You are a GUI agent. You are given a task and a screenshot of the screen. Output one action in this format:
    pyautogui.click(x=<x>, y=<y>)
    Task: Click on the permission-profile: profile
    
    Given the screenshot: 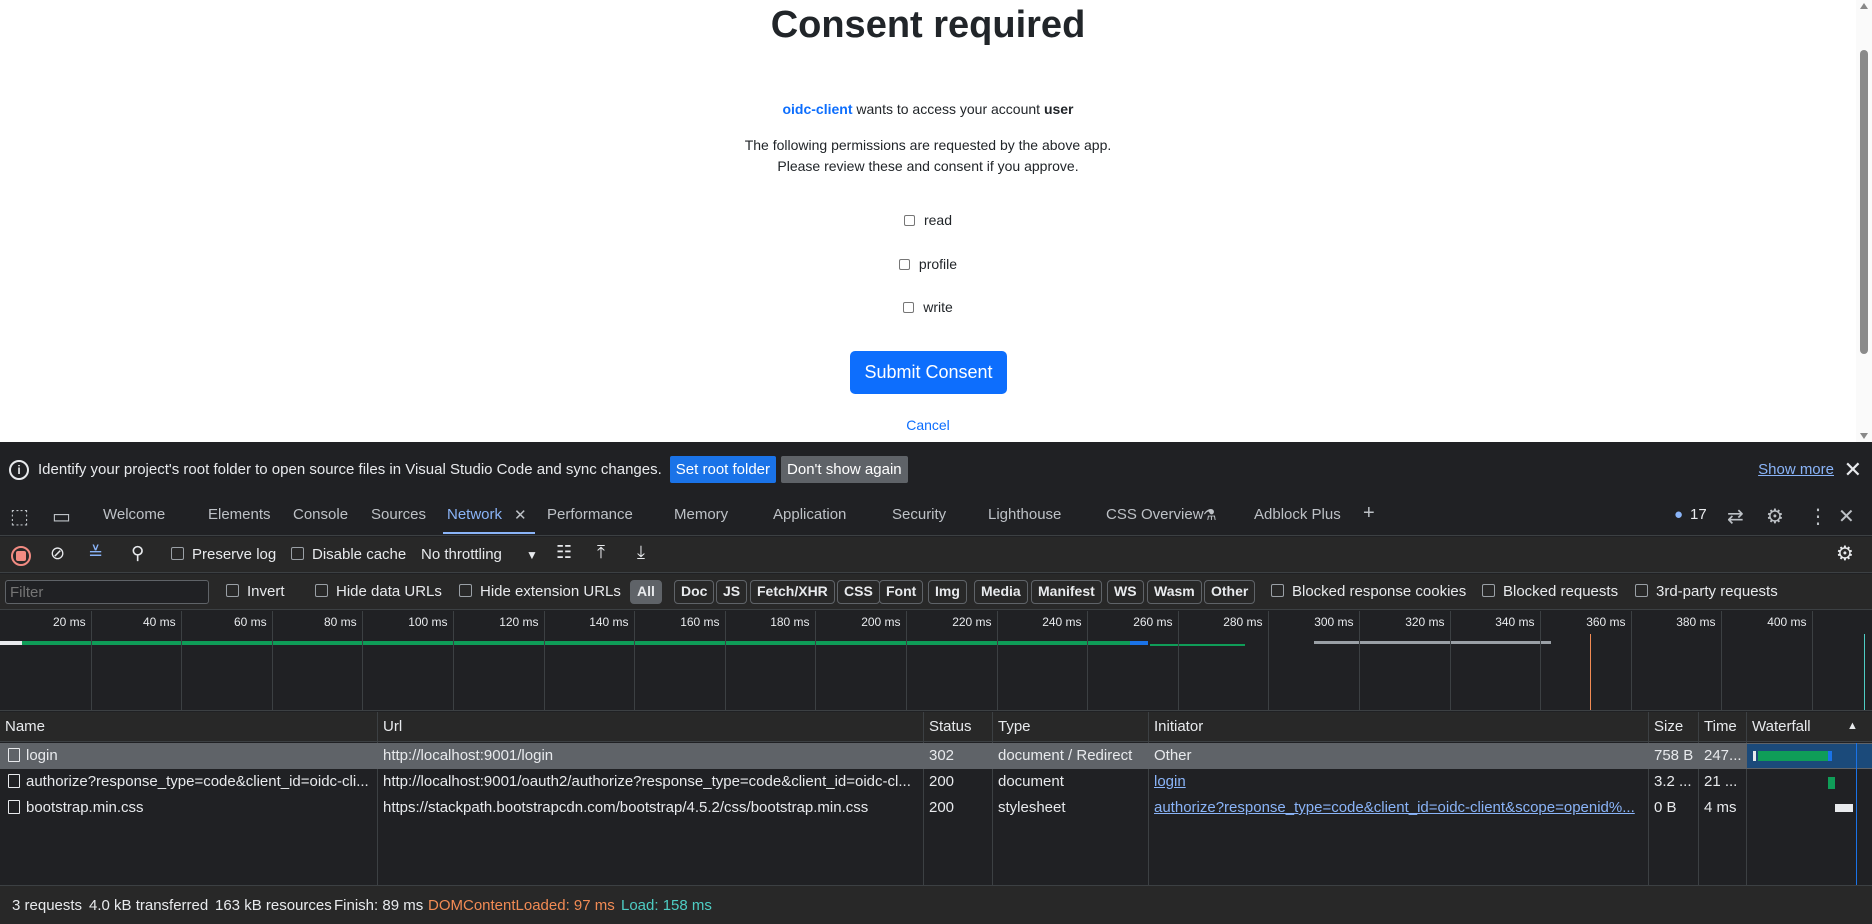 What is the action you would take?
    pyautogui.click(x=928, y=264)
    